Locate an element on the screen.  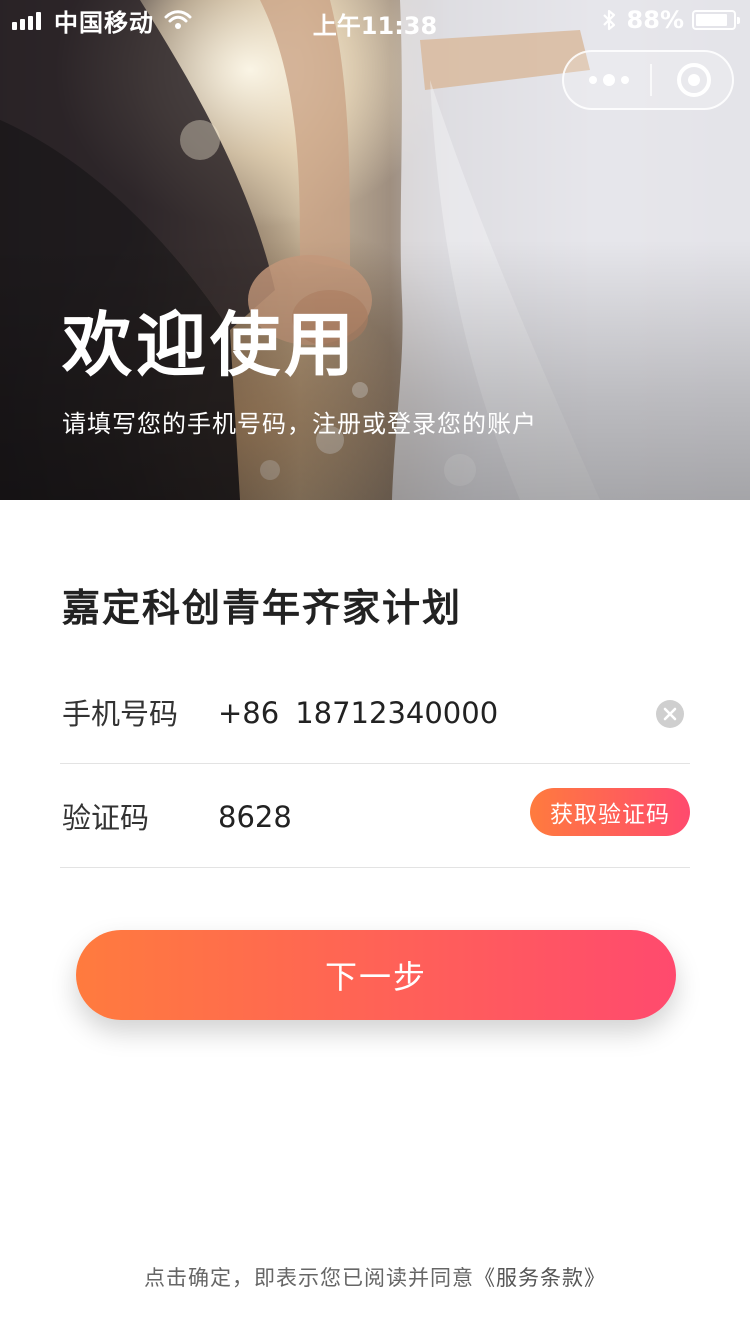
phone-row: 手机号码 +86 18712340000 is located at coordinates (375, 714).